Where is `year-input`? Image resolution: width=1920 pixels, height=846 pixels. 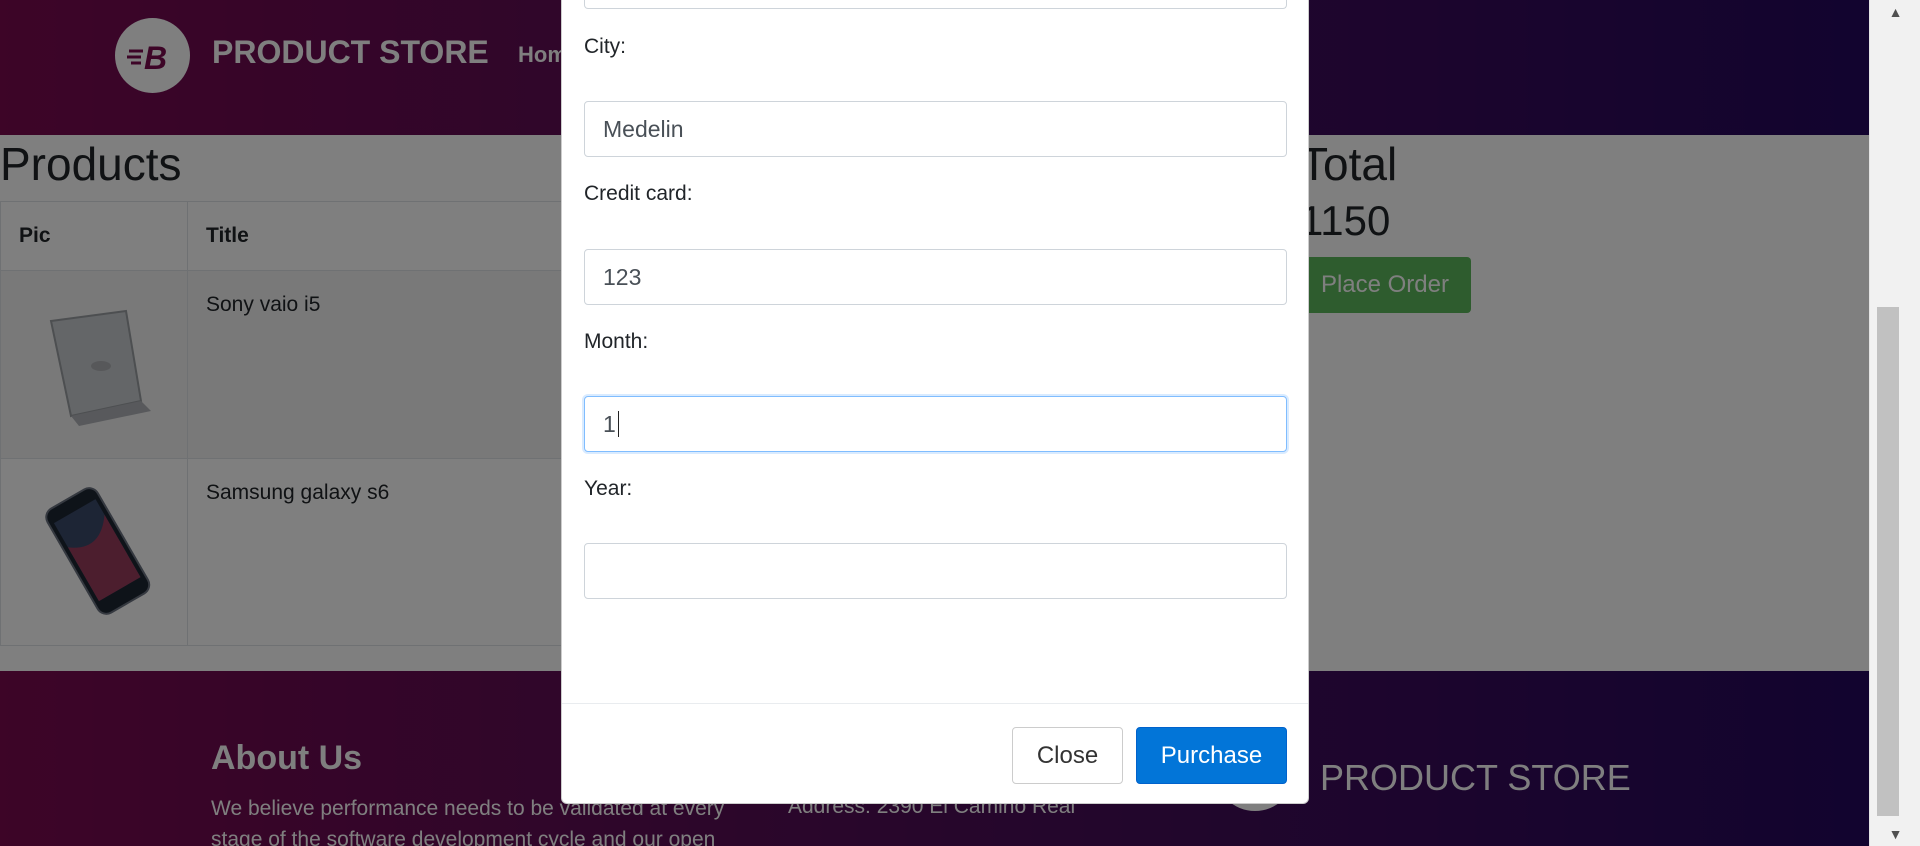 year-input is located at coordinates (935, 571).